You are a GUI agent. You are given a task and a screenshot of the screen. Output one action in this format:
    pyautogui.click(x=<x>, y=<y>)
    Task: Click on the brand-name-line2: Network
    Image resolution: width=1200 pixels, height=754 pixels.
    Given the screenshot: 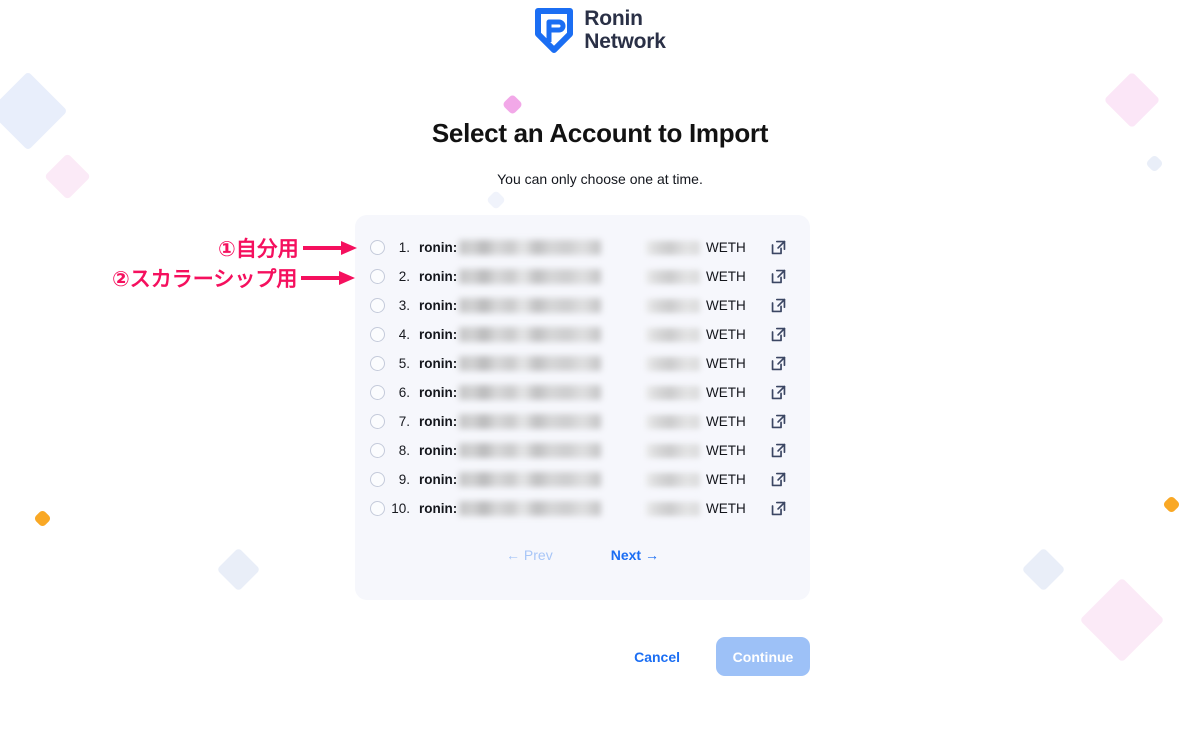 What is the action you would take?
    pyautogui.click(x=625, y=41)
    